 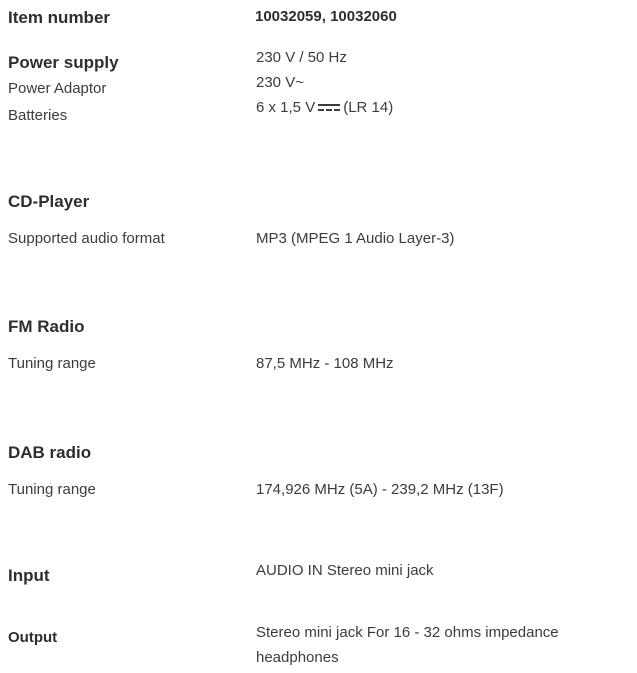 What do you see at coordinates (49, 201) in the screenshot?
I see `cd-player-heading: CD-Player` at bounding box center [49, 201].